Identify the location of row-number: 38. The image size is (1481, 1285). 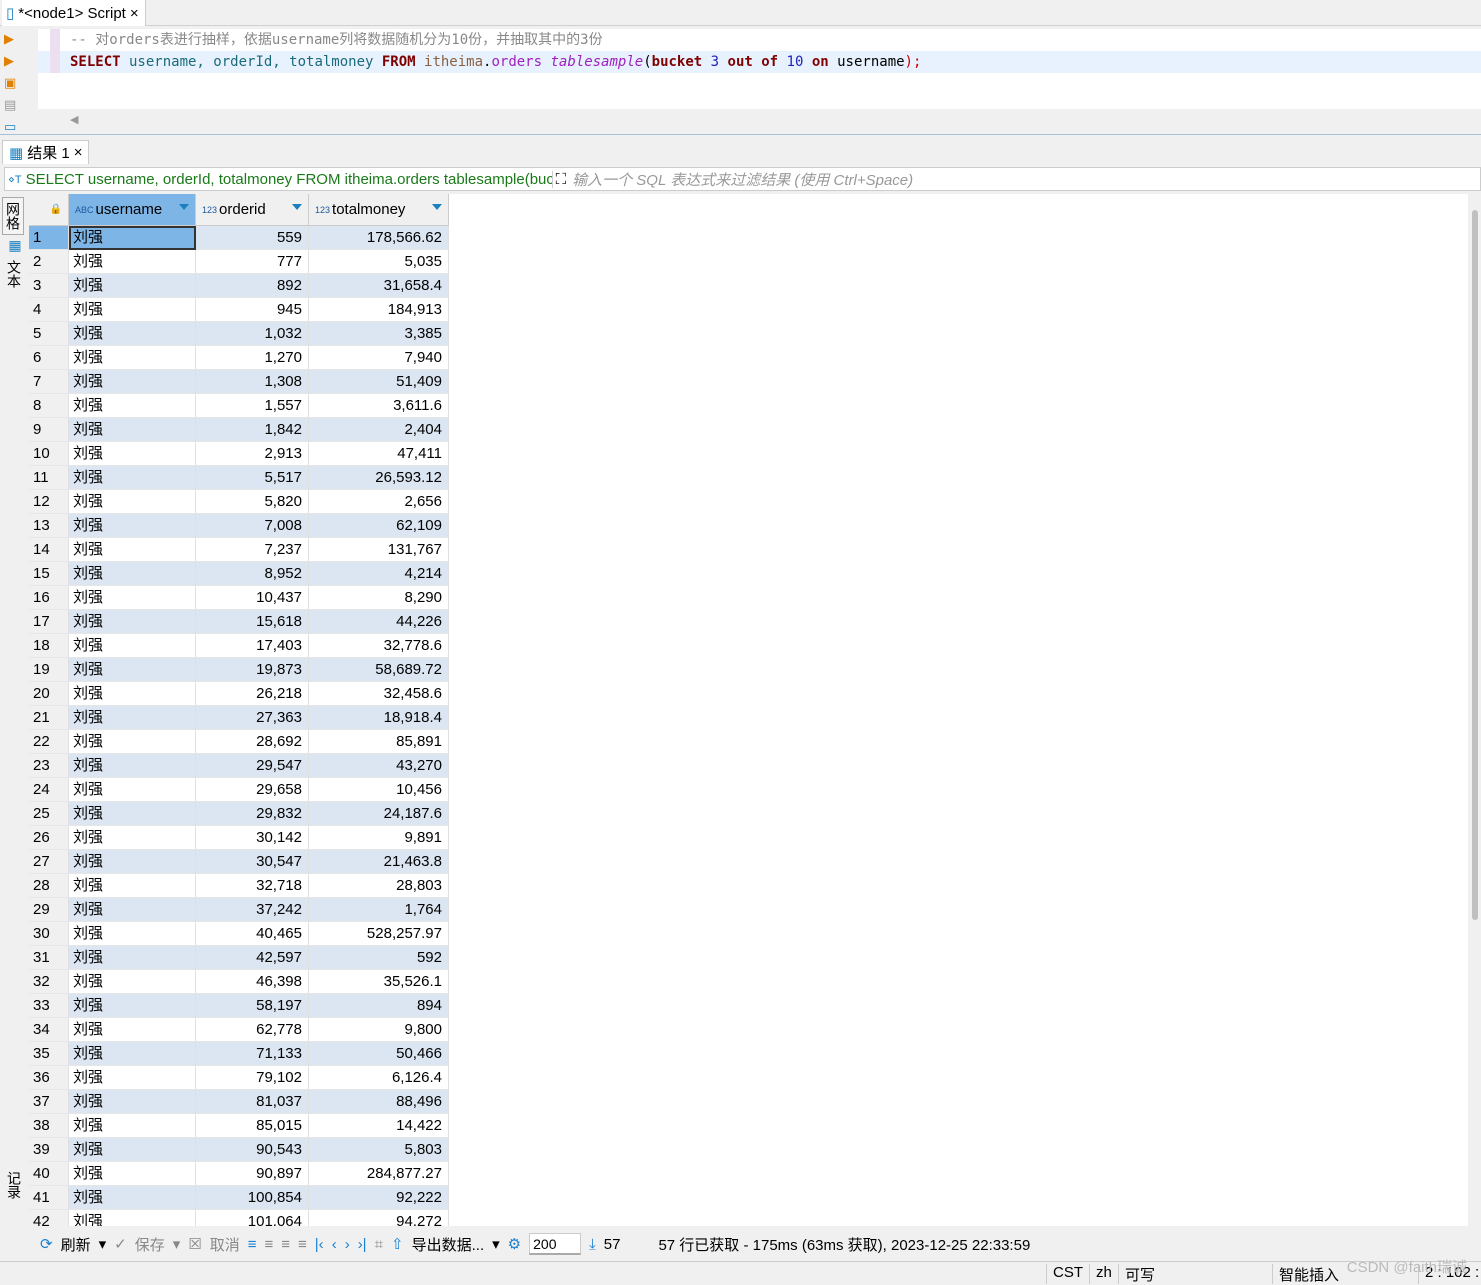
(49, 1126).